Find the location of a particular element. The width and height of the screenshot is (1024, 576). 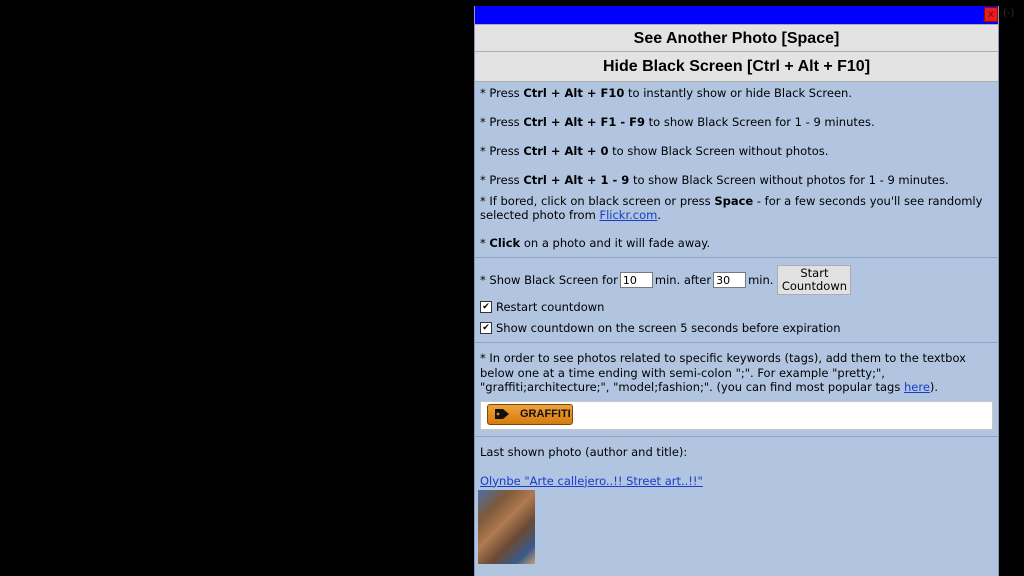

after-minutes-input is located at coordinates (730, 280).